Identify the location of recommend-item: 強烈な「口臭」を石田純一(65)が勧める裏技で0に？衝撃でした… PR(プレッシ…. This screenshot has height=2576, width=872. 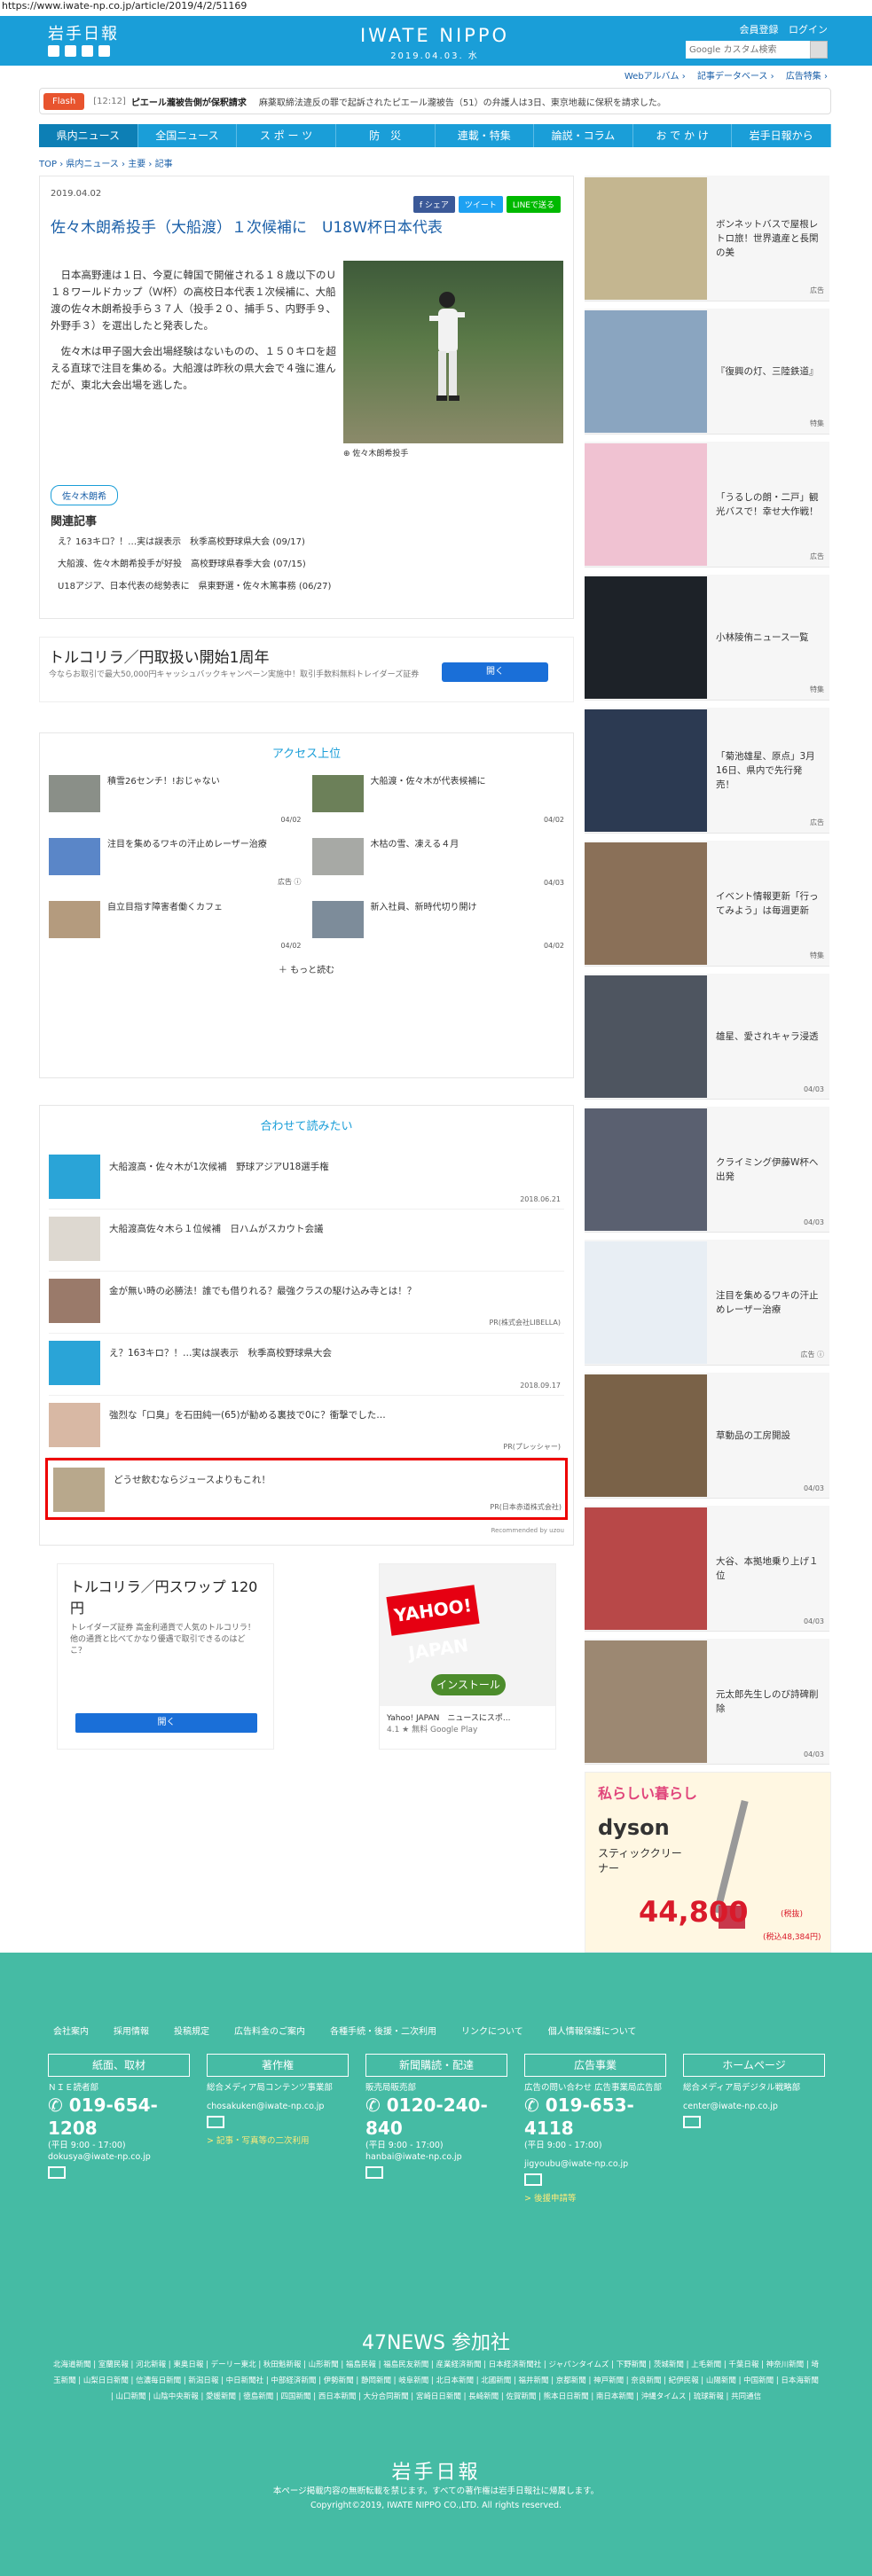
(306, 1427).